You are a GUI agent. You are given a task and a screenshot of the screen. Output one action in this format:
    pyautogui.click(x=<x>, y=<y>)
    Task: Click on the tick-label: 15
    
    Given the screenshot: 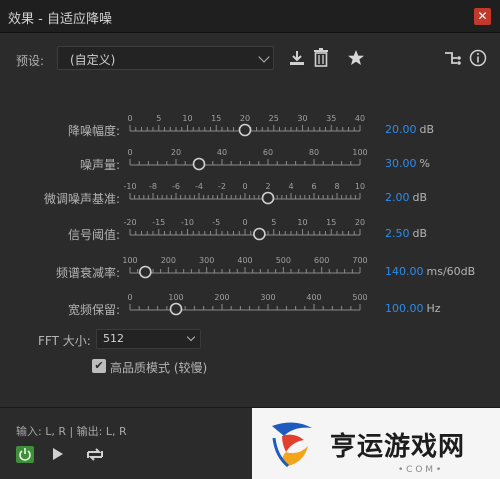 What is the action you would take?
    pyautogui.click(x=216, y=118)
    